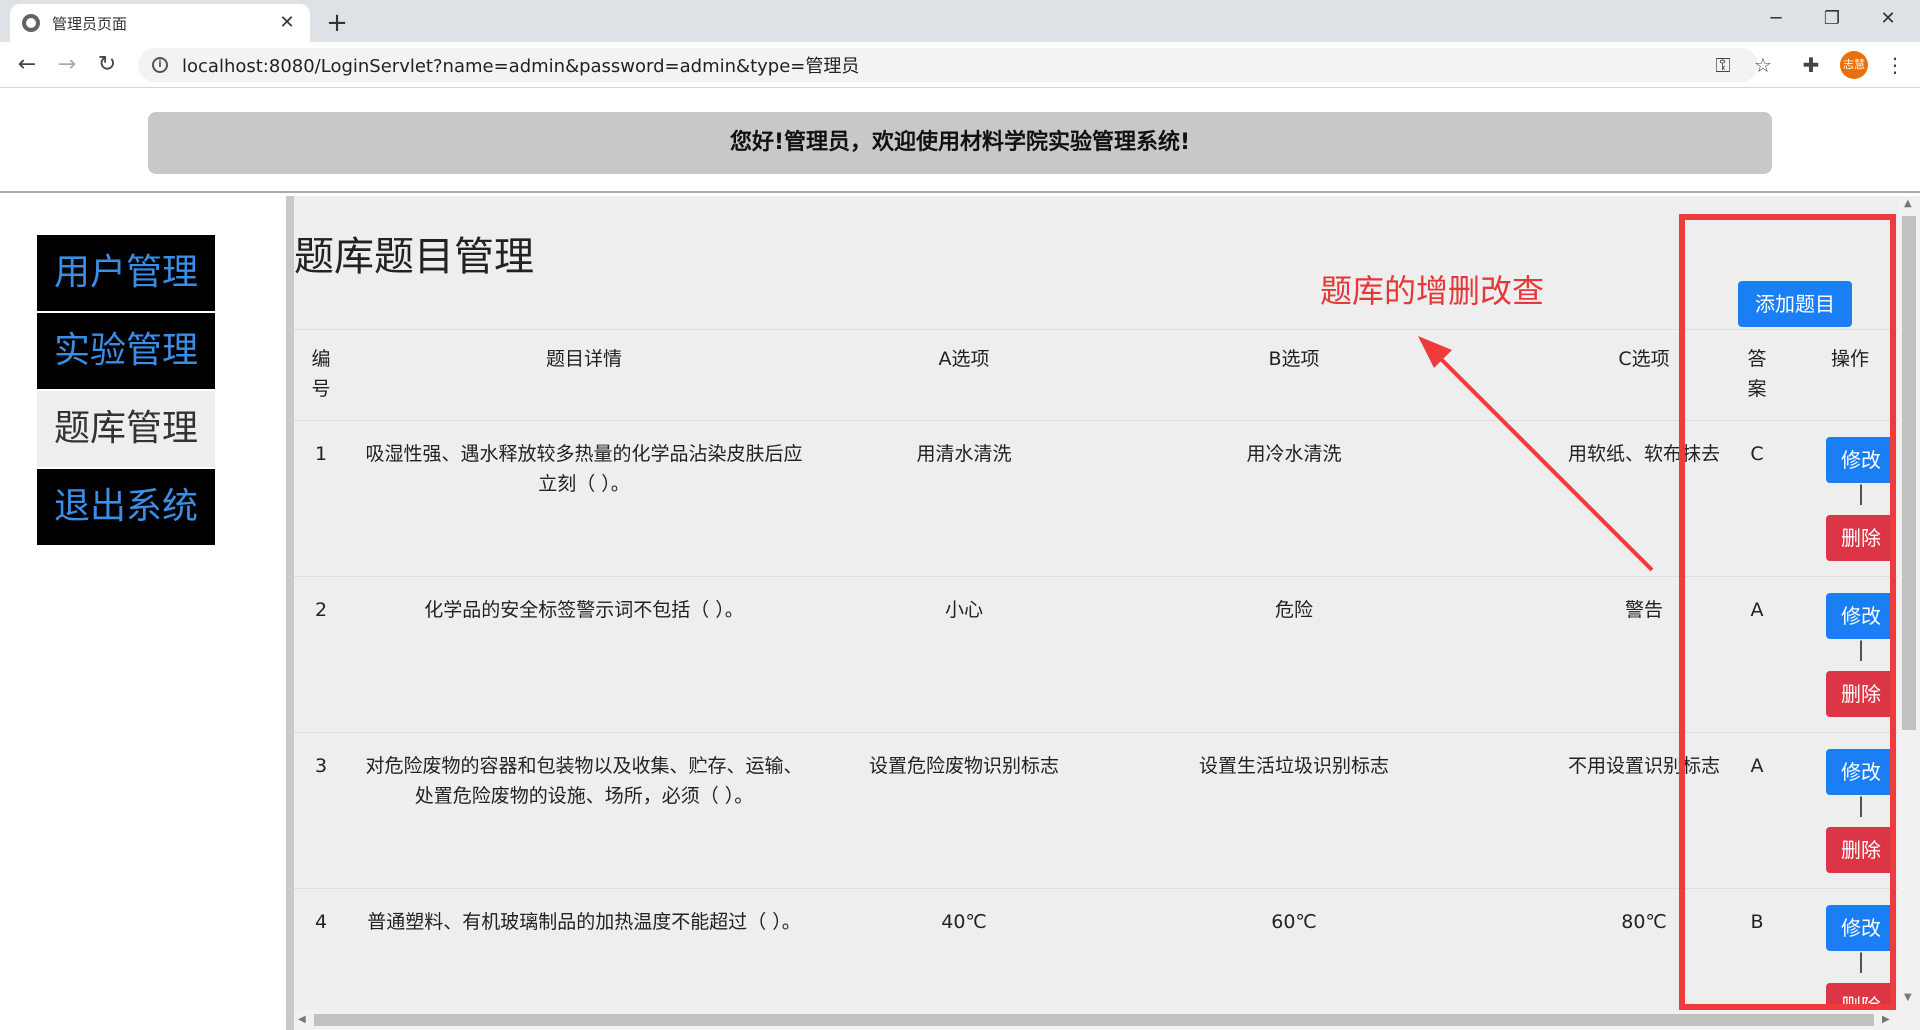 Image resolution: width=1920 pixels, height=1030 pixels. I want to click on tab-title: 管理员页面, so click(90, 23).